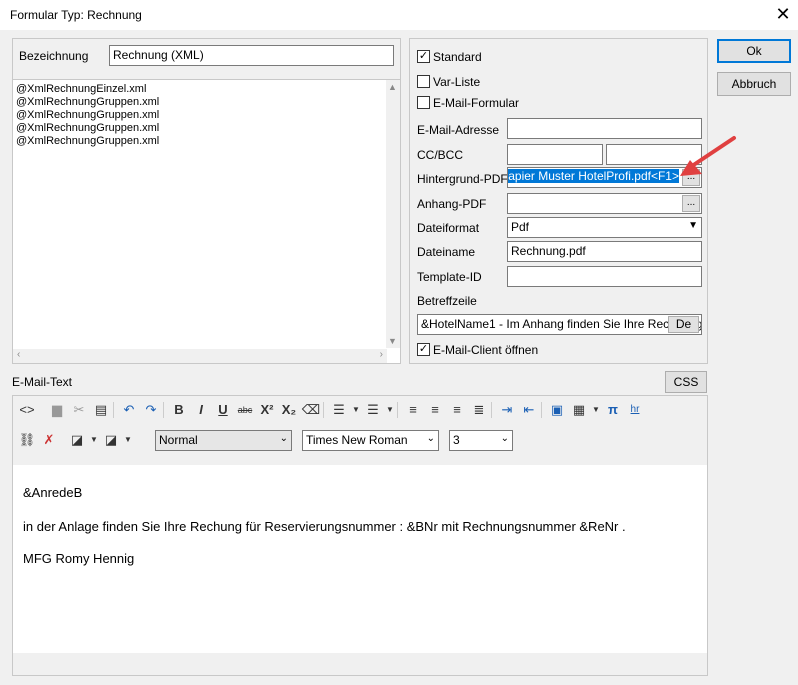  Describe the element at coordinates (42, 382) in the screenshot. I see `email-text-label: E-Mail-Text` at that location.